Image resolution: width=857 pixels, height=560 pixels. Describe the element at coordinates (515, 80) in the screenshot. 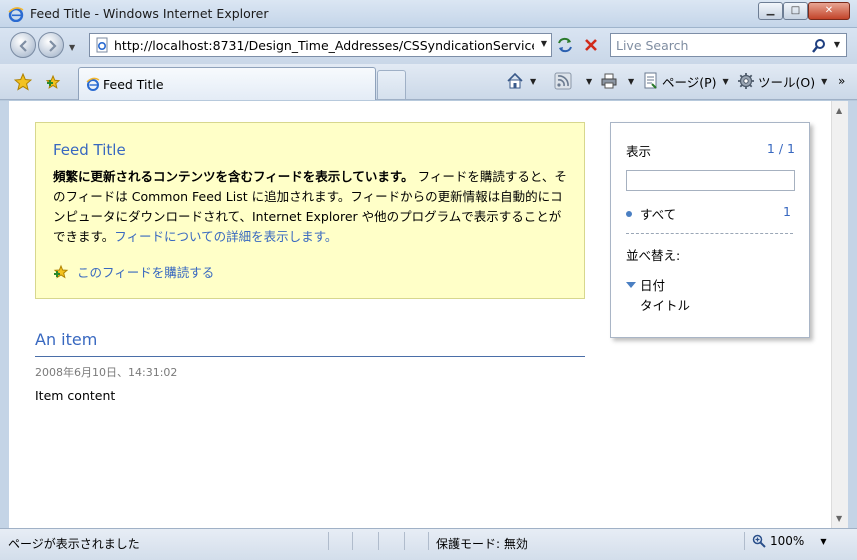

I see `home-icon` at that location.